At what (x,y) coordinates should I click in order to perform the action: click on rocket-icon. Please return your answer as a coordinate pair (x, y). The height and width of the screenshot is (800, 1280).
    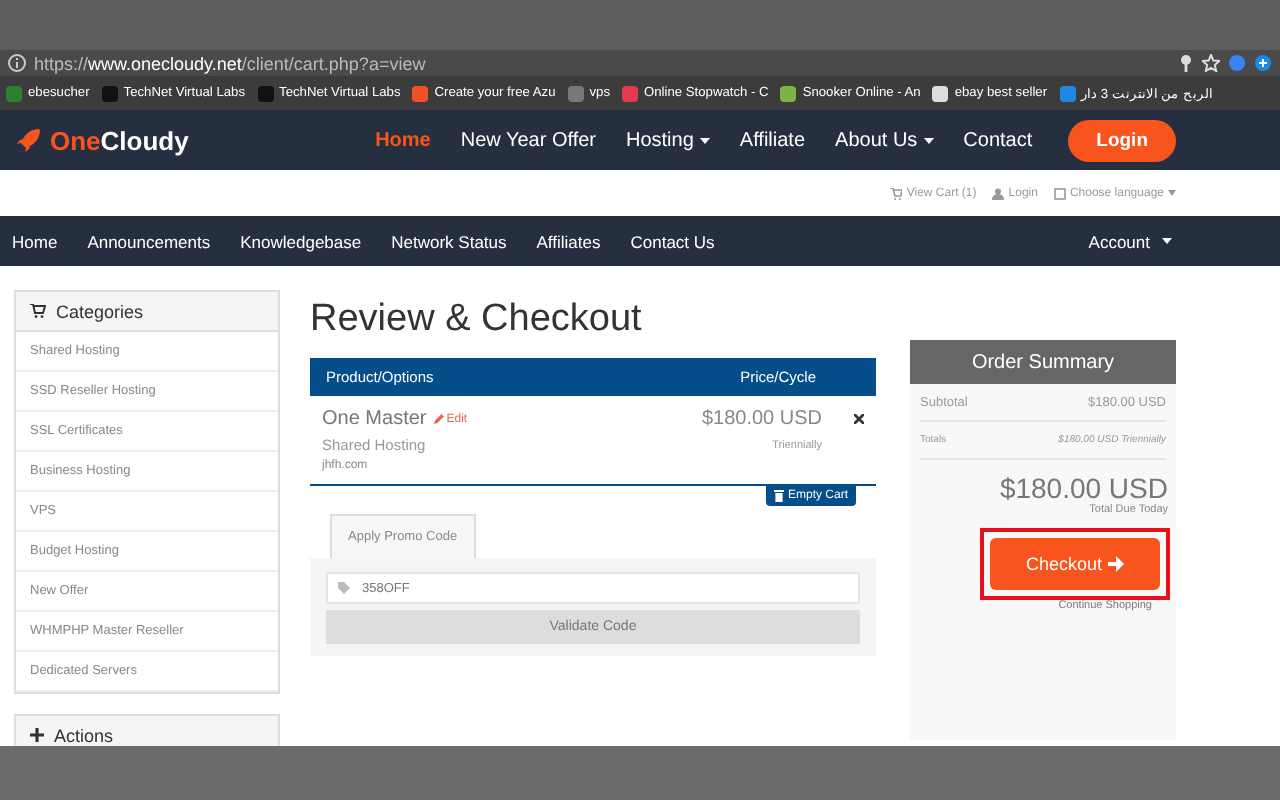
    Looking at the image, I should click on (28, 140).